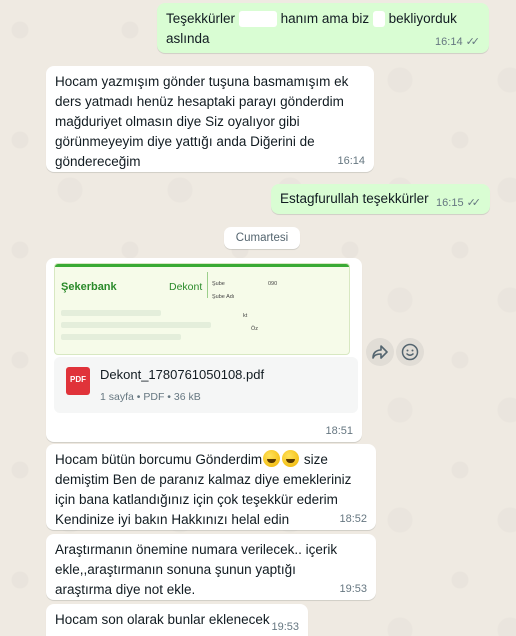 The height and width of the screenshot is (636, 516). I want to click on incoming-message: Hocam son olarak bunlar eklenecek 19:53, so click(177, 620).